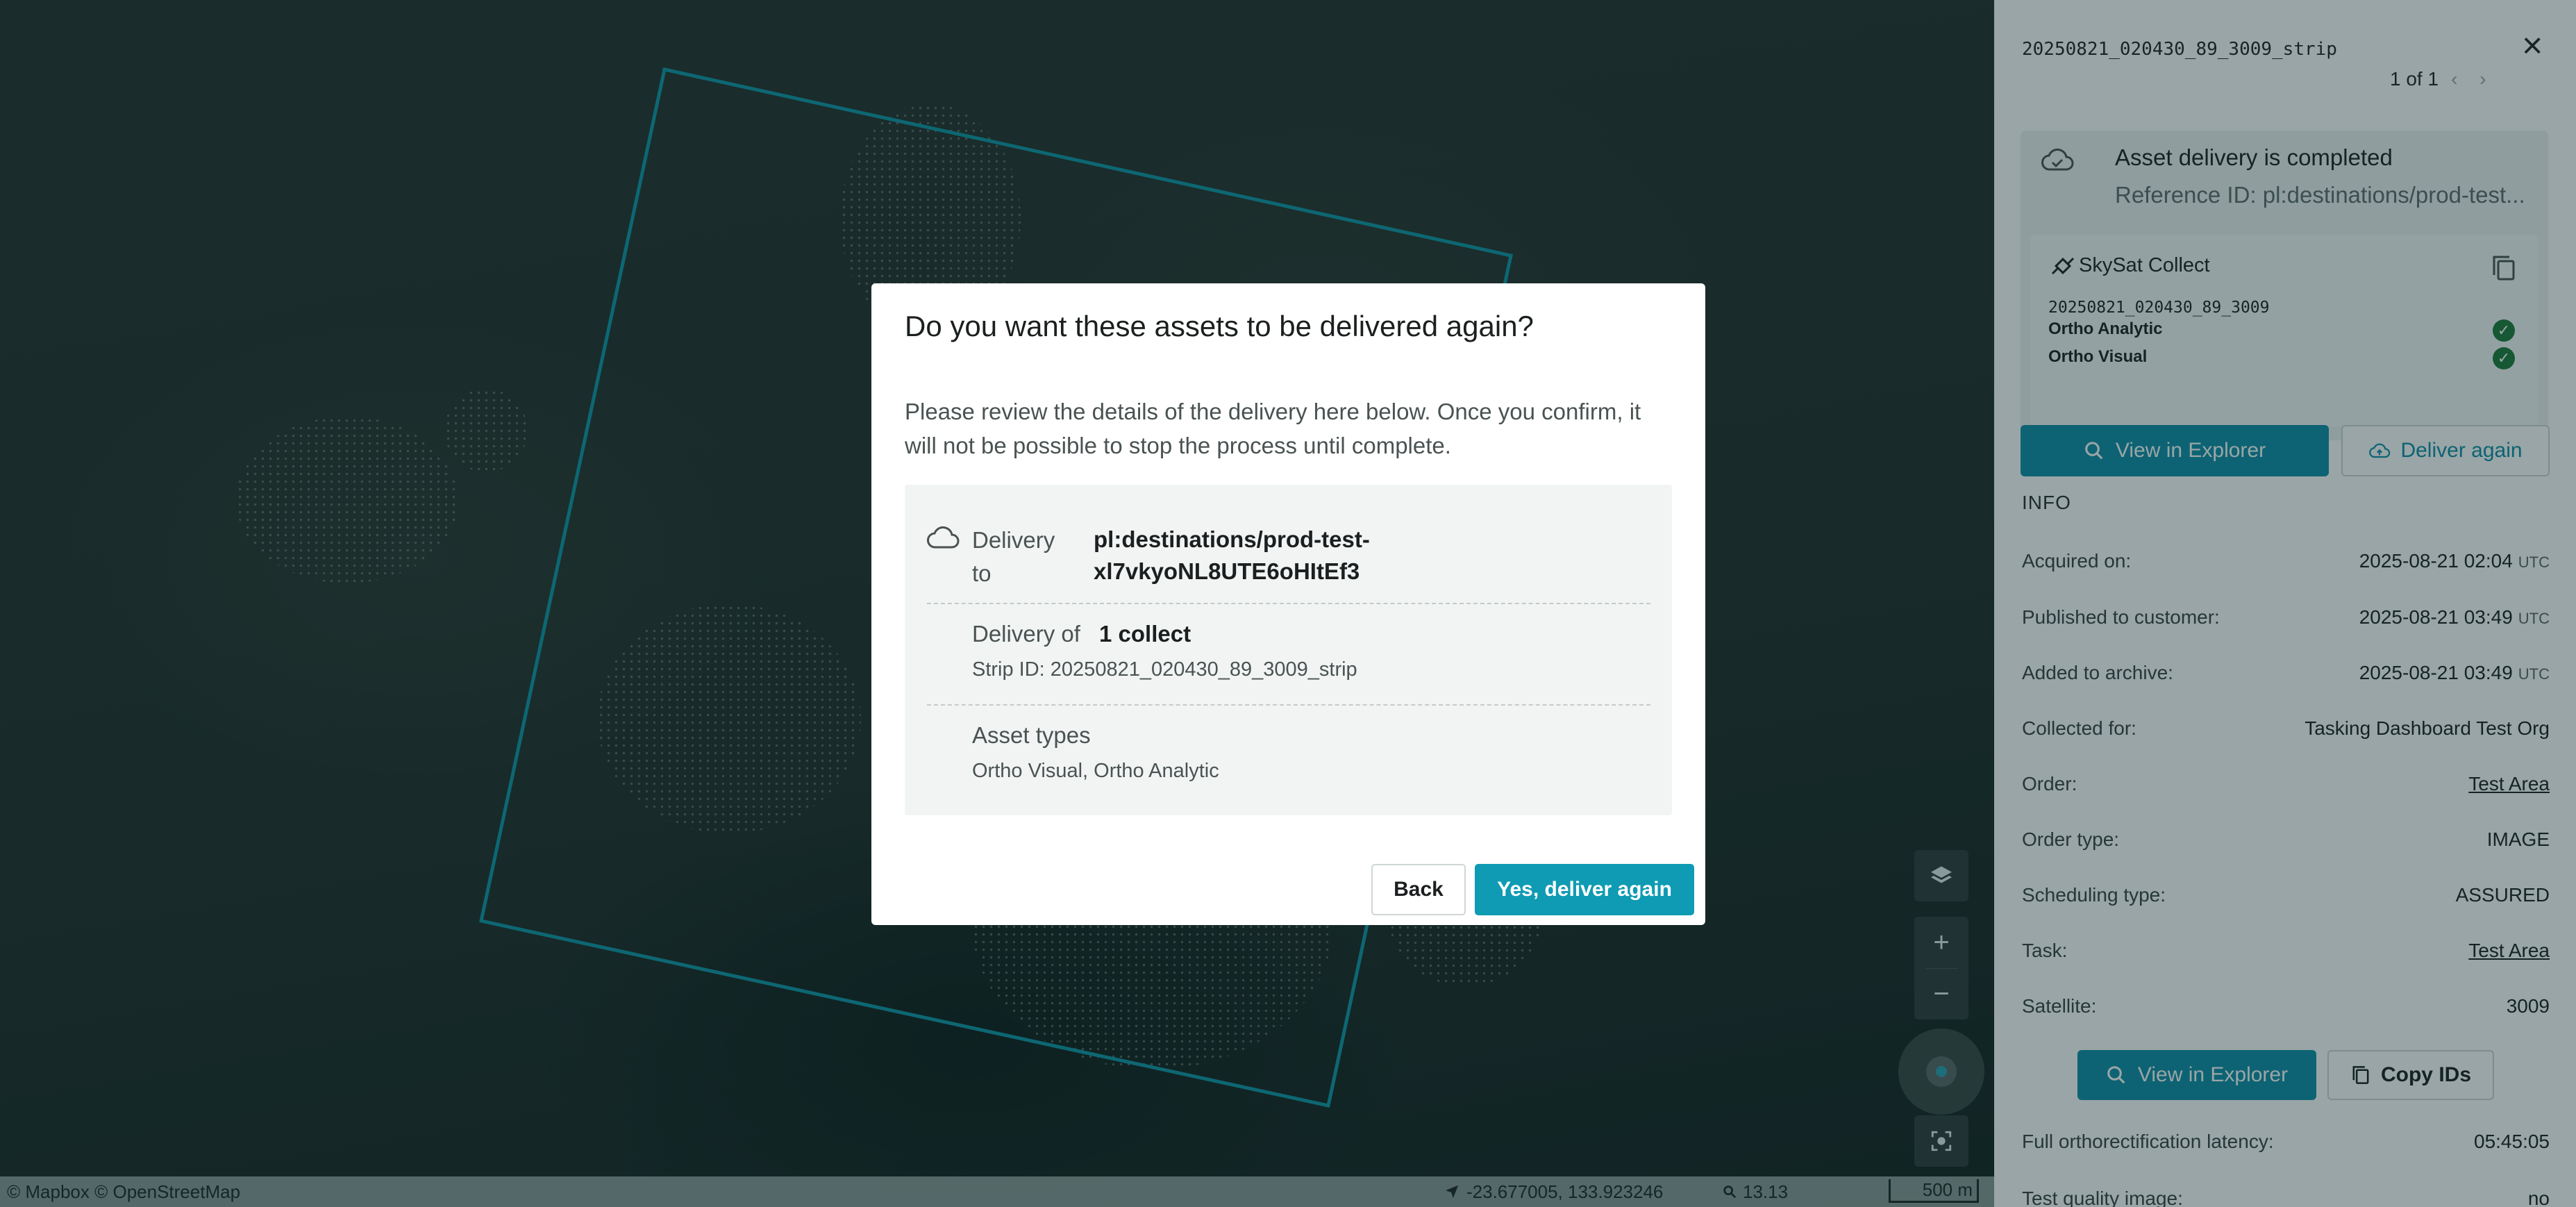 The height and width of the screenshot is (1207, 2576). I want to click on back-button: Back, so click(1418, 889).